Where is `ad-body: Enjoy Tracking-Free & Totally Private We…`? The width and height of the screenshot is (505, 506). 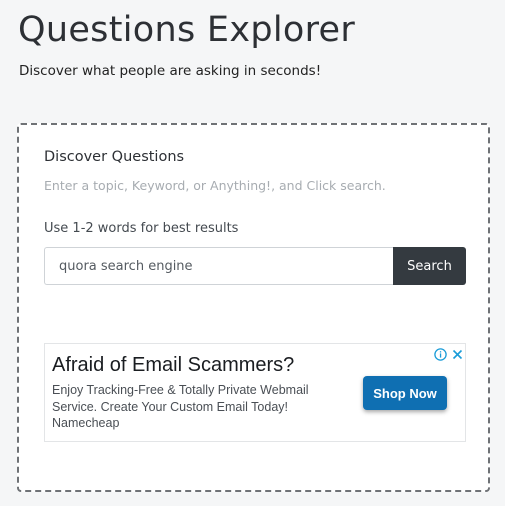
ad-body: Enjoy Tracking-Free & Totally Private We… is located at coordinates (180, 398).